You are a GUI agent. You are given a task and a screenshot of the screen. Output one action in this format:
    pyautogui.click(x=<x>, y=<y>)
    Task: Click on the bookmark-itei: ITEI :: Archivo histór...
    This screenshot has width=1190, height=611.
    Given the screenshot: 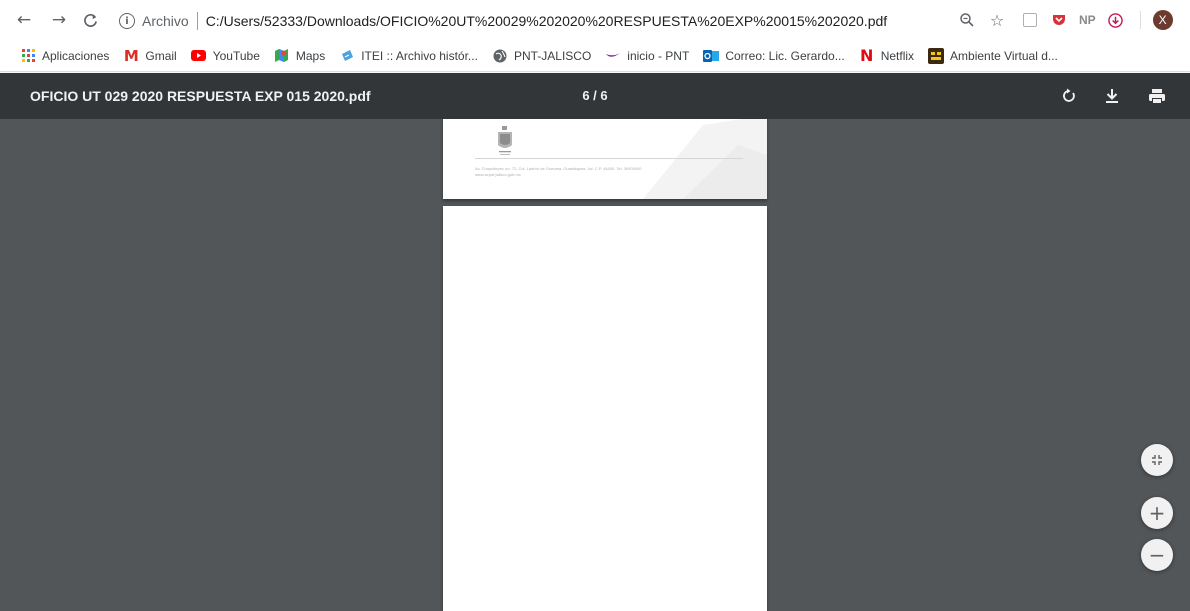 What is the action you would take?
    pyautogui.click(x=408, y=56)
    